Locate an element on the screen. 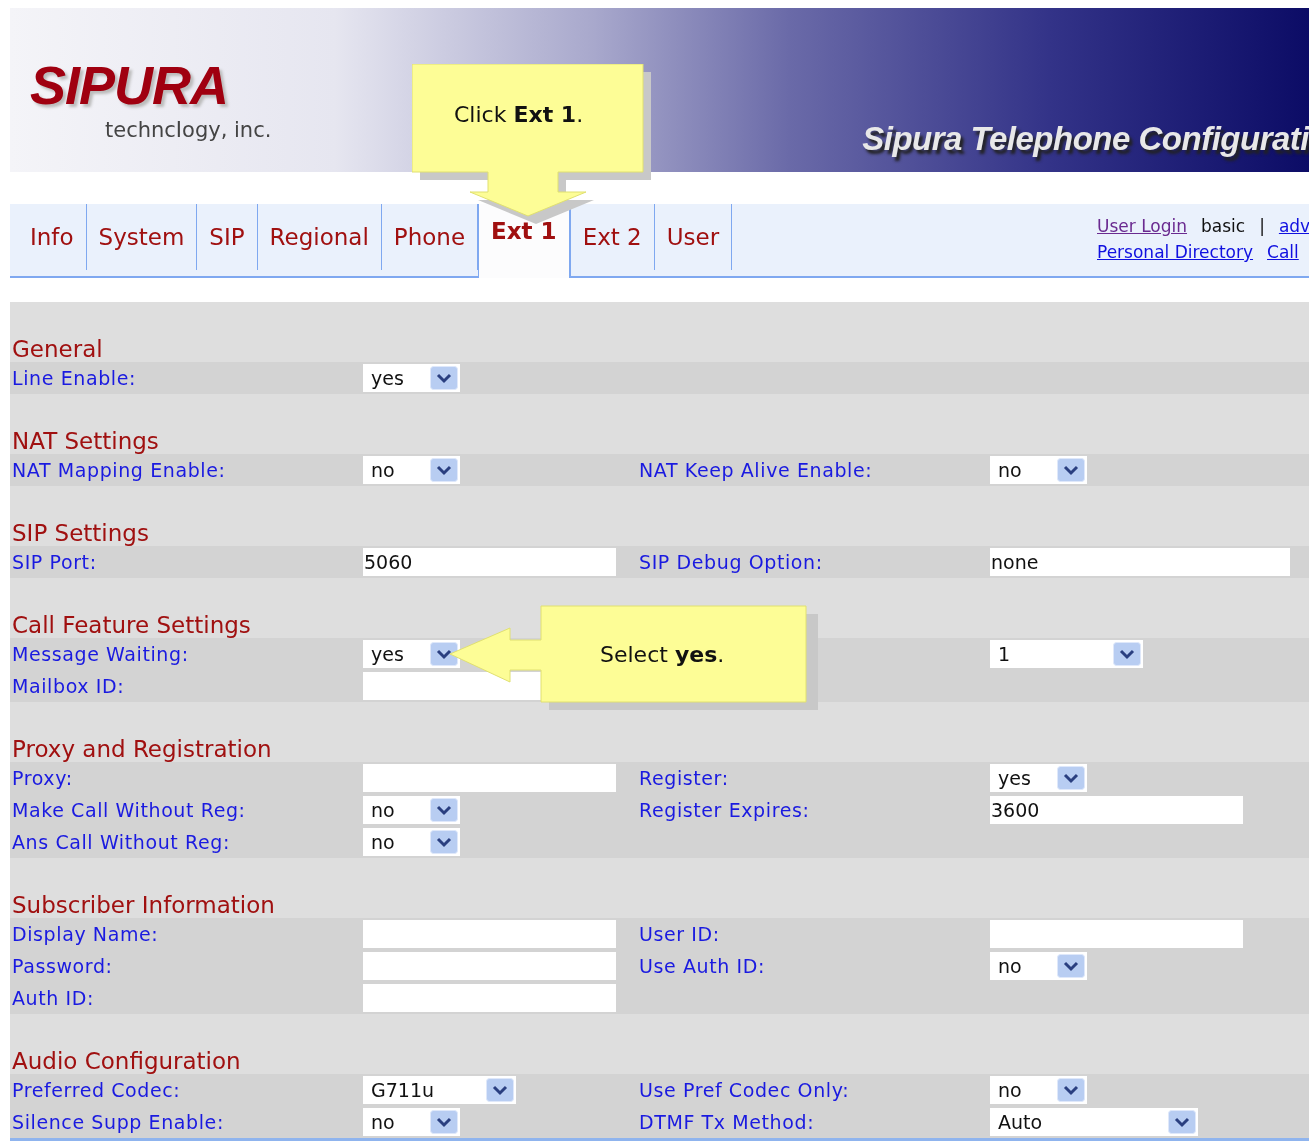 Image resolution: width=1309 pixels, height=1143 pixels. page-title: Sipura Telephone Configurati is located at coordinates (1085, 139).